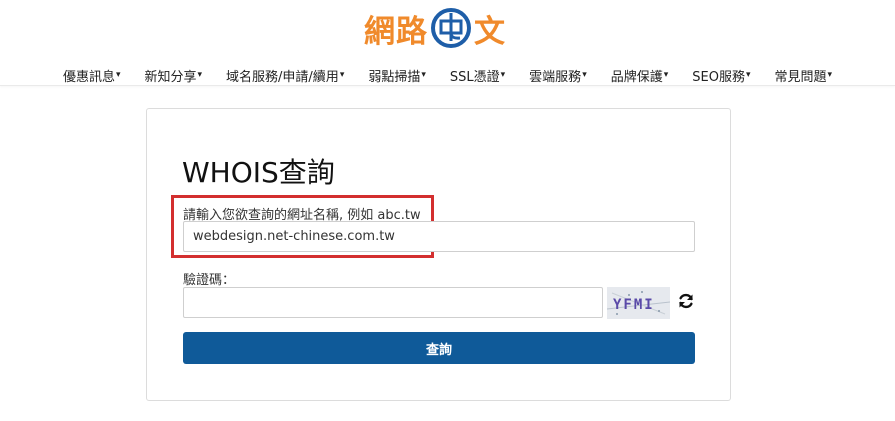 The width and height of the screenshot is (895, 421). Describe the element at coordinates (285, 75) in the screenshot. I see `nav-item-domain-services: 域名服務/申請/續用 ▾` at that location.